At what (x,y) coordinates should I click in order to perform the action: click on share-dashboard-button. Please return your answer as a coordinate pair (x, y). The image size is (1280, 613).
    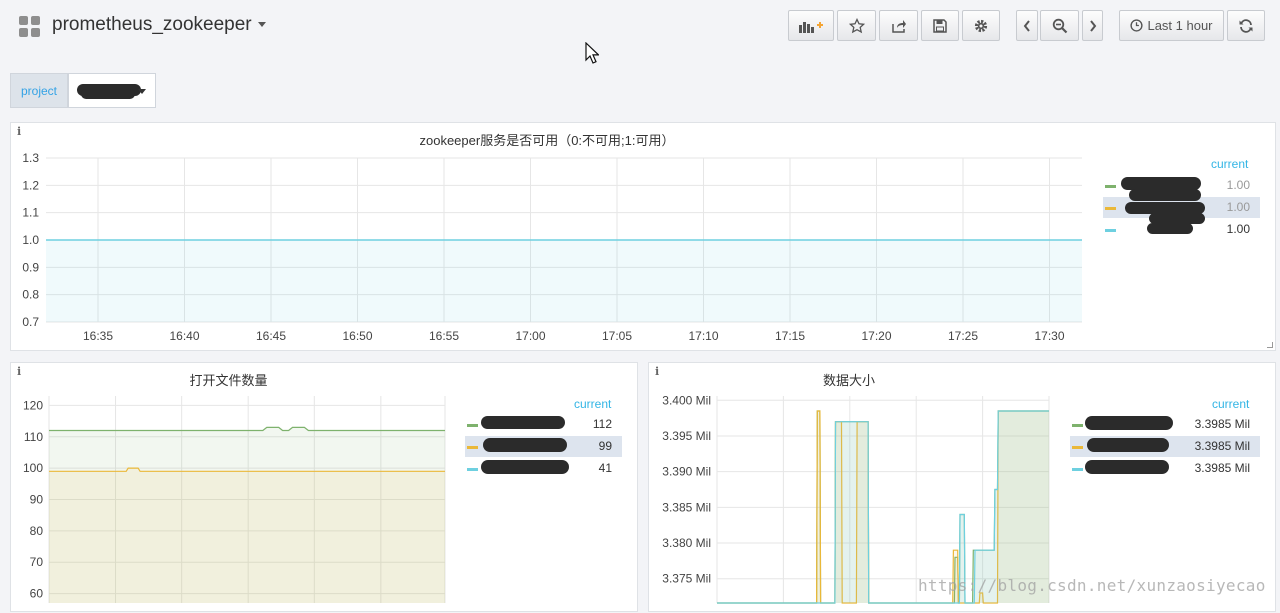
    Looking at the image, I should click on (898, 25).